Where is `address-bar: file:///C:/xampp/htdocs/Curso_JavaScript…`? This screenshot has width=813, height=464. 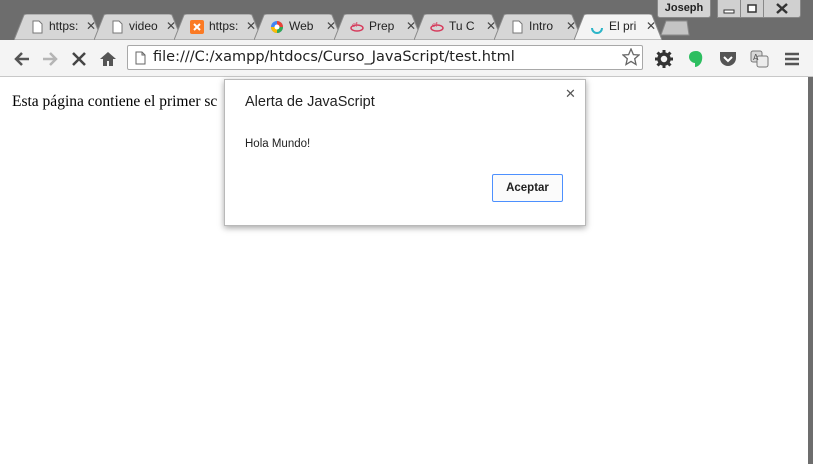 address-bar: file:///C:/xampp/htdocs/Curso_JavaScript… is located at coordinates (385, 57).